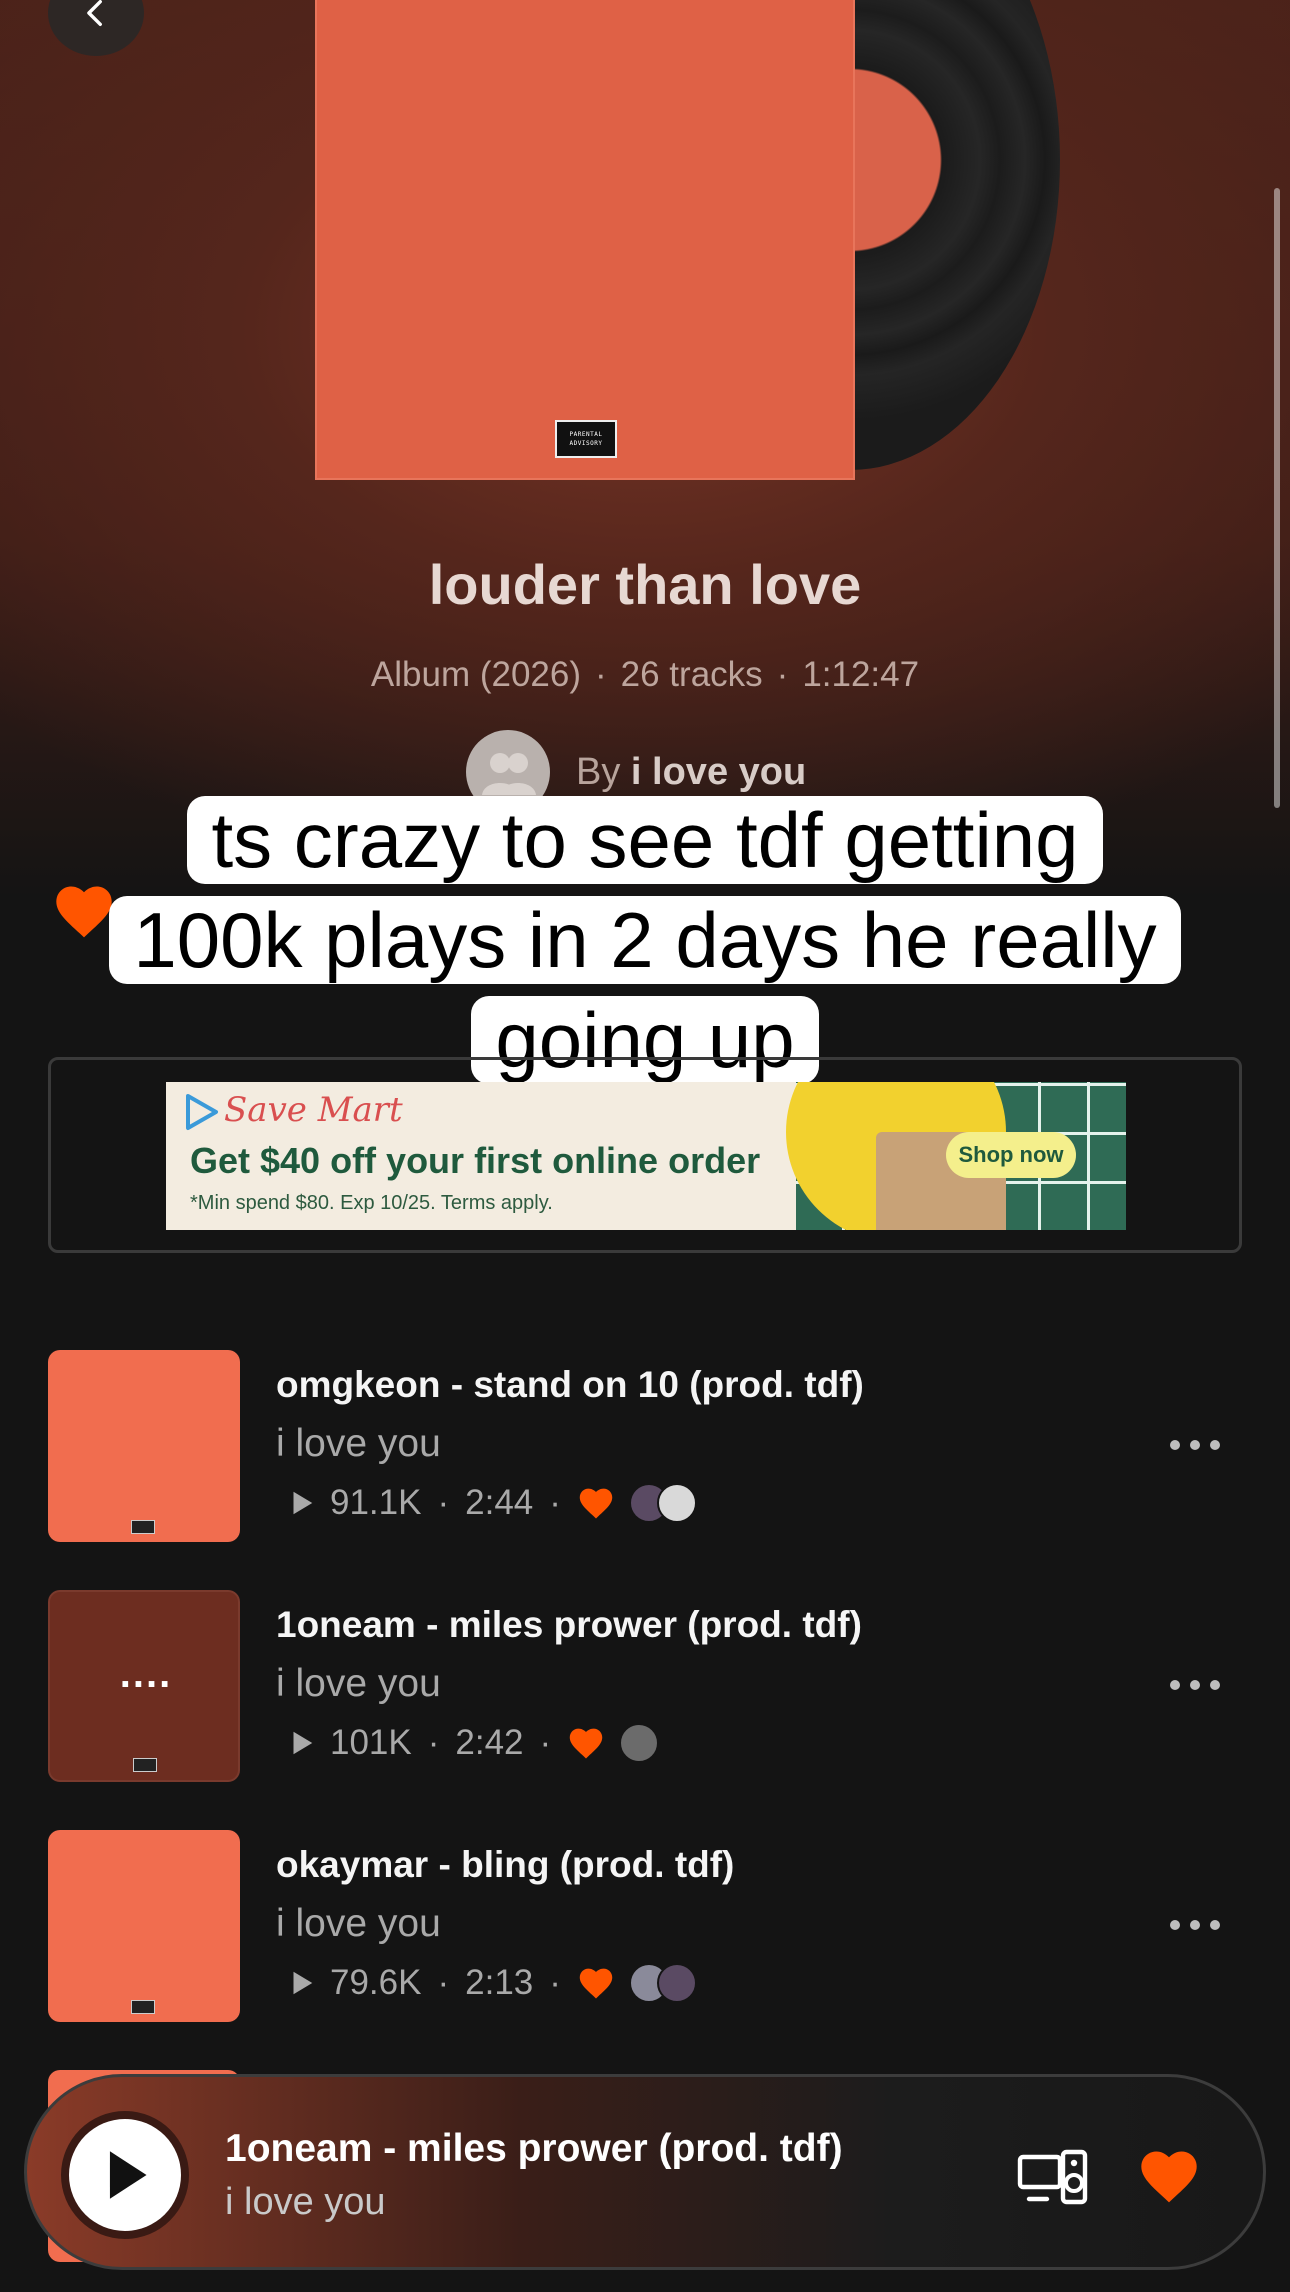  Describe the element at coordinates (499, 1502) in the screenshot. I see `track-duration: 2:44` at that location.